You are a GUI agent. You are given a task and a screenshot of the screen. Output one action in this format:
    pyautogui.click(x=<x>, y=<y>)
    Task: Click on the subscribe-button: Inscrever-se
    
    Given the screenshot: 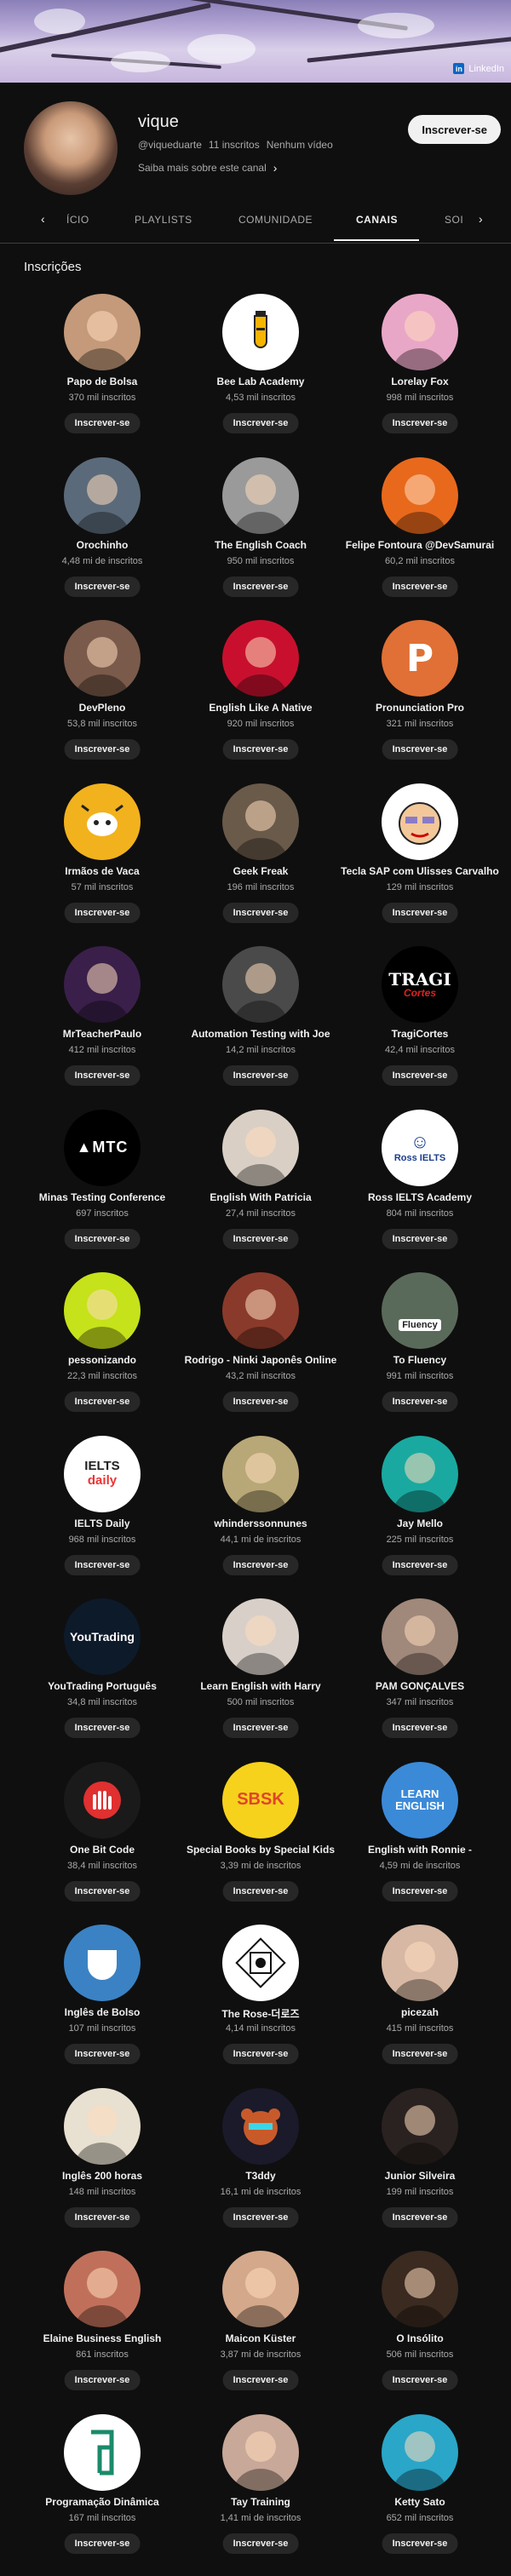 What is the action you would take?
    pyautogui.click(x=454, y=129)
    